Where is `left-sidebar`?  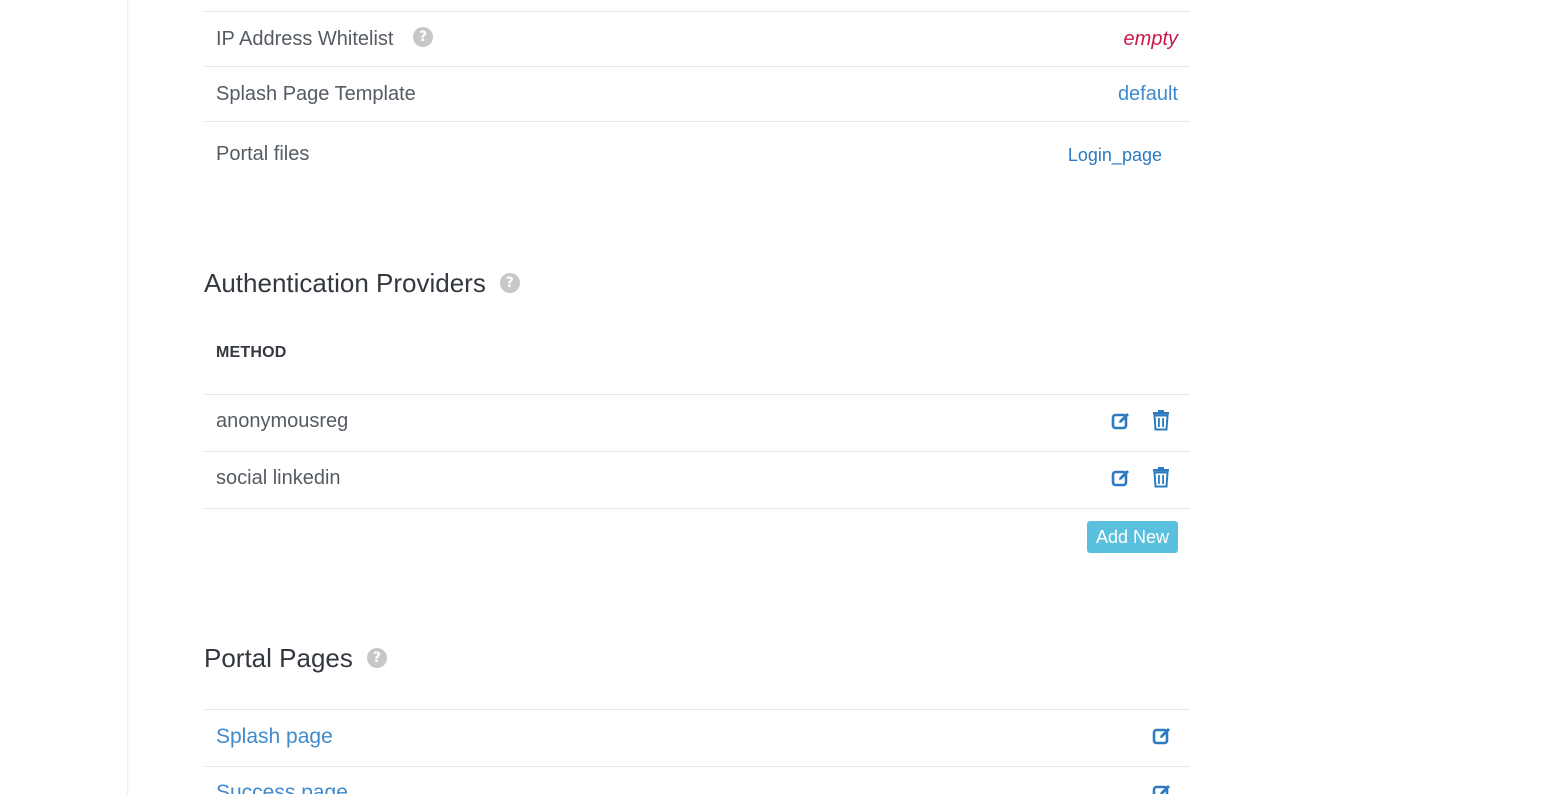
left-sidebar is located at coordinates (64, 397).